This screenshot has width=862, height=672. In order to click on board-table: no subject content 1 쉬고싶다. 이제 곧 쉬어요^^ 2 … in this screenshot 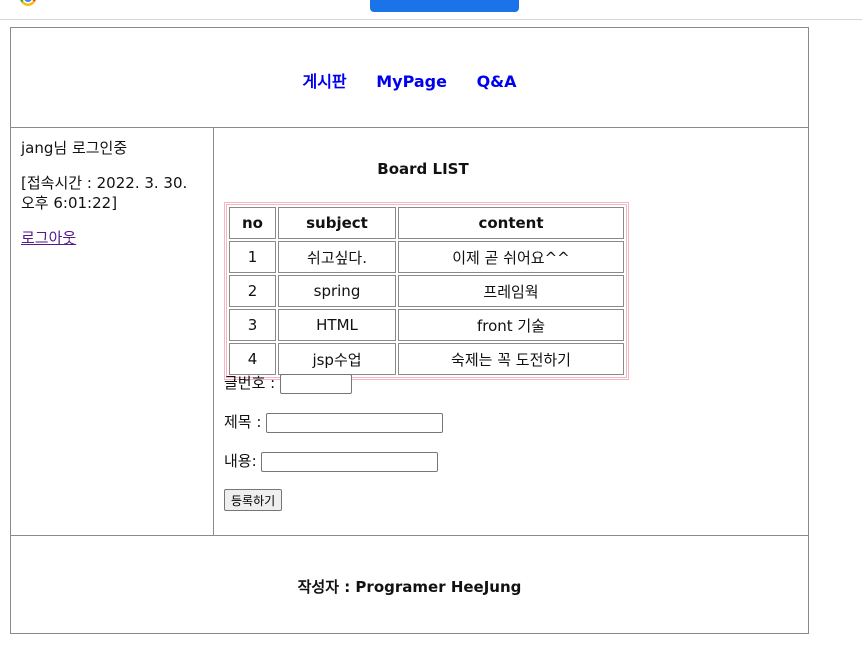, I will do `click(426, 291)`.